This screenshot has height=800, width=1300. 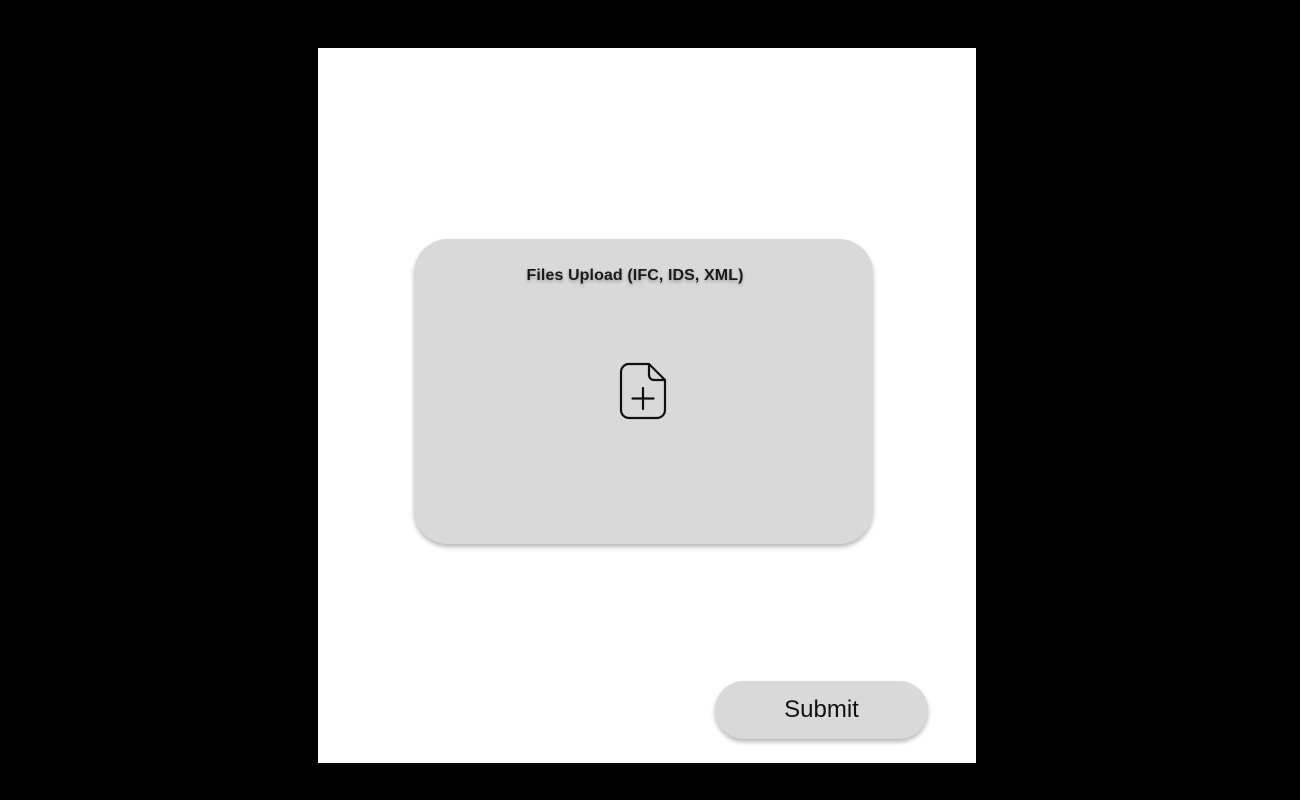 What do you see at coordinates (821, 710) in the screenshot?
I see `submit-button: Submit` at bounding box center [821, 710].